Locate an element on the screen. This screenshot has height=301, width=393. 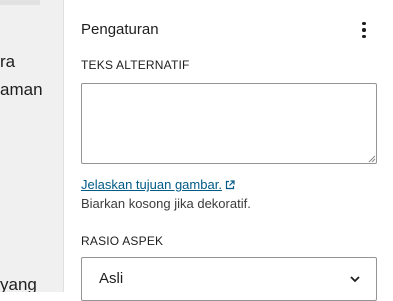
alt-text-help-text: Biarkan kosong jika dekoratif. is located at coordinates (166, 203).